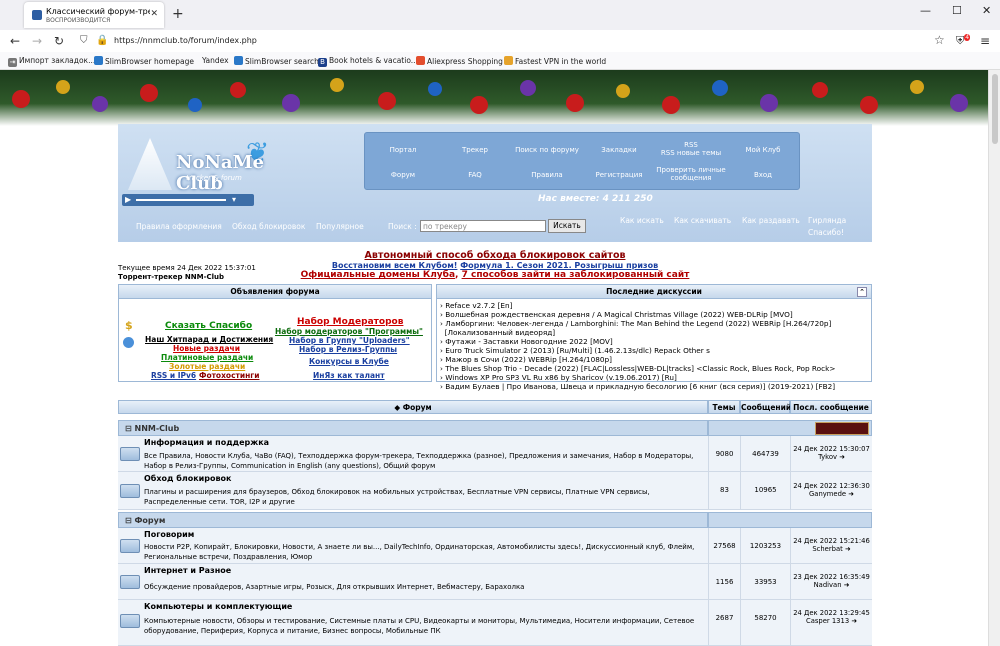 This screenshot has width=1000, height=646. I want to click on reload-icon: ↻, so click(59, 41).